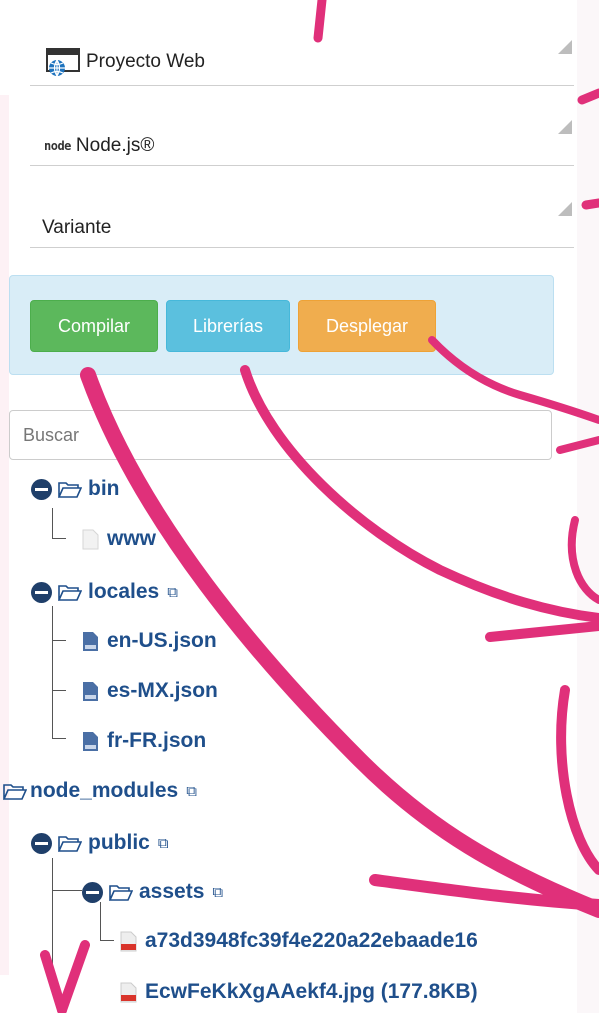 Image resolution: width=599 pixels, height=1013 pixels. I want to click on search-box, so click(280, 435).